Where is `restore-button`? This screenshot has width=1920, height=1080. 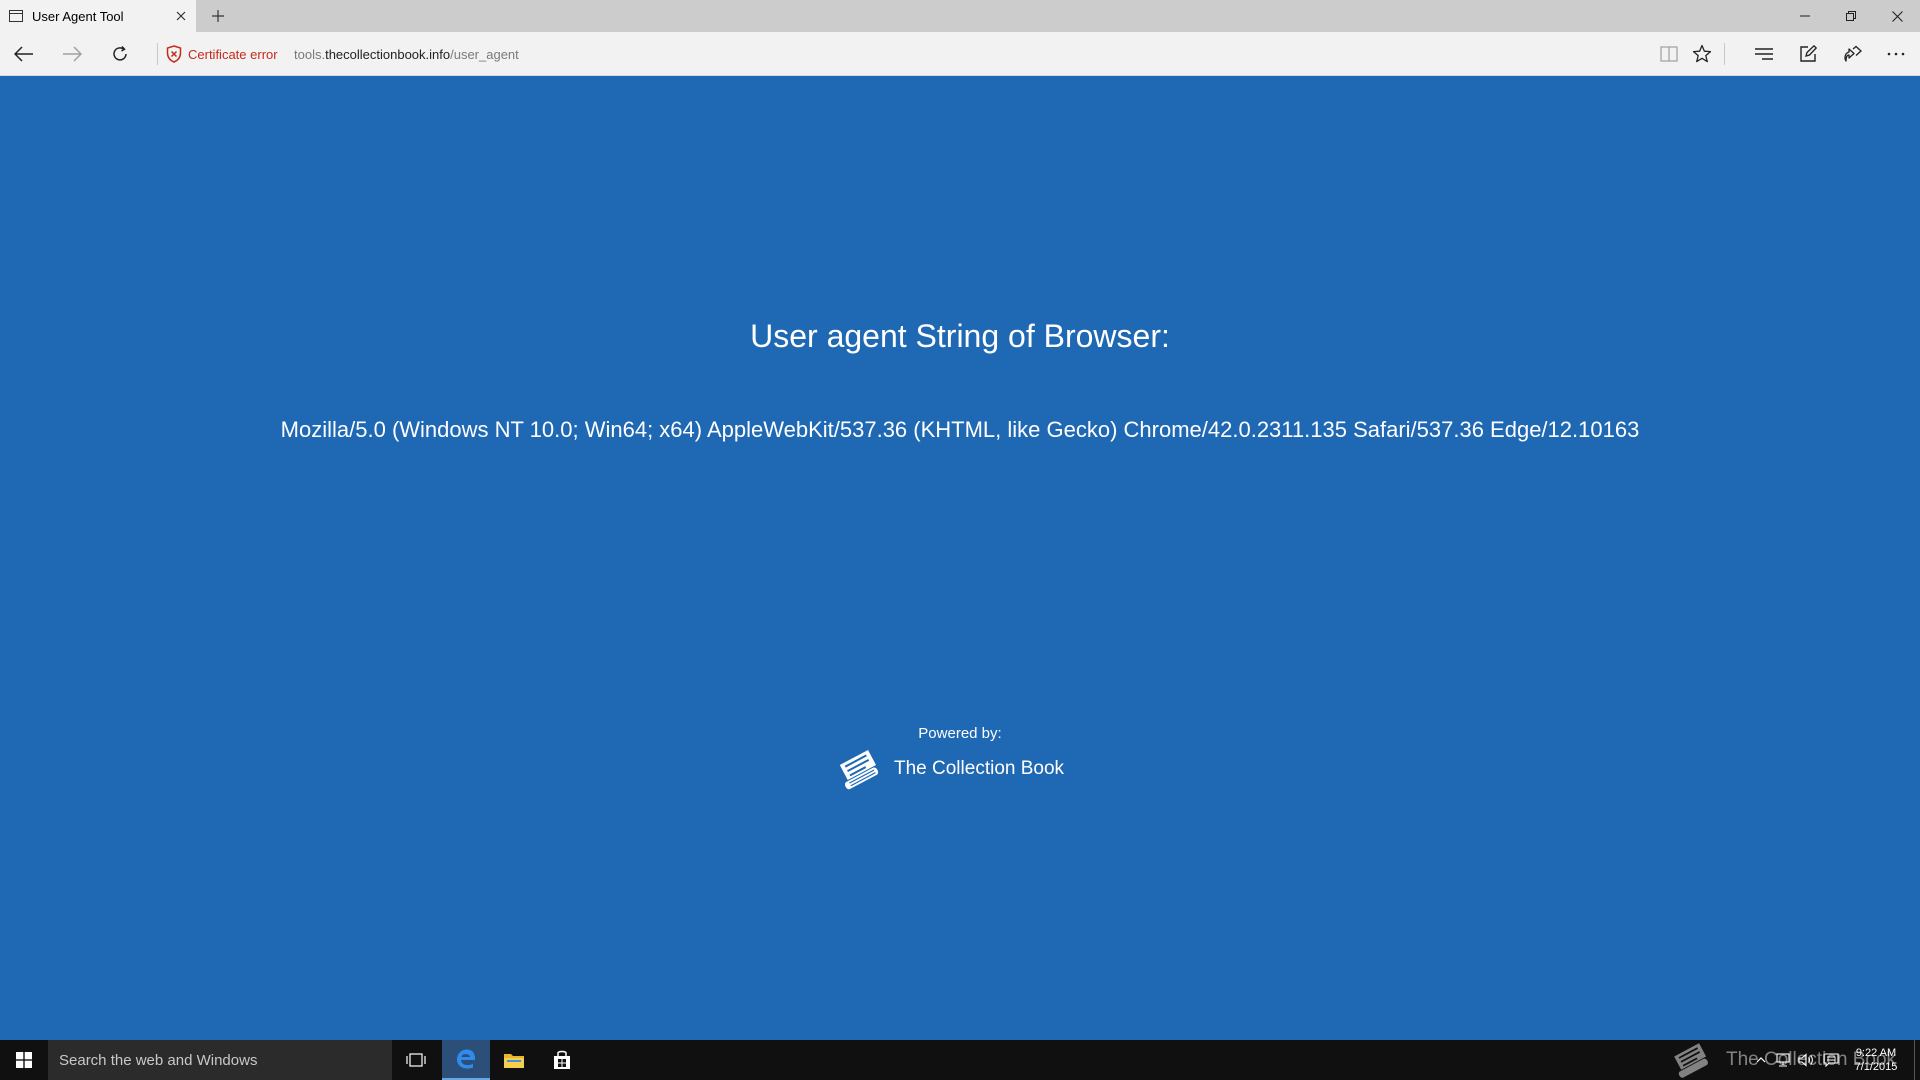
restore-button is located at coordinates (1851, 16).